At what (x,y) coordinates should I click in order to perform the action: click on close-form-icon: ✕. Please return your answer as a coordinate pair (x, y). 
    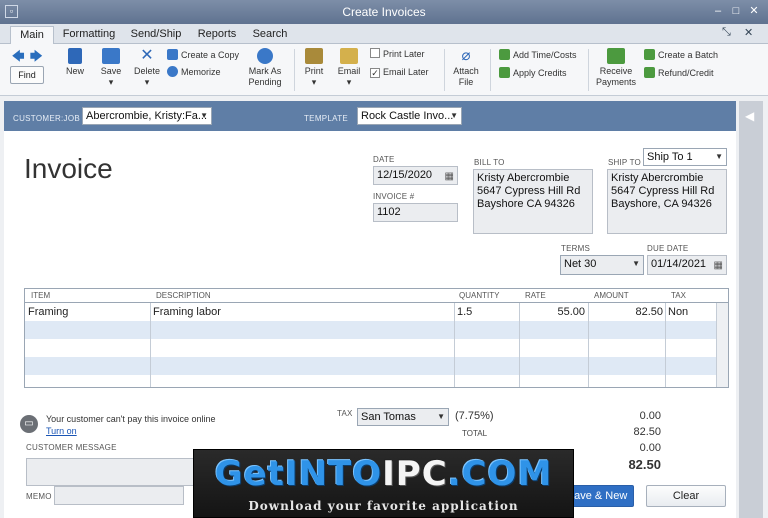
    Looking at the image, I should click on (748, 32).